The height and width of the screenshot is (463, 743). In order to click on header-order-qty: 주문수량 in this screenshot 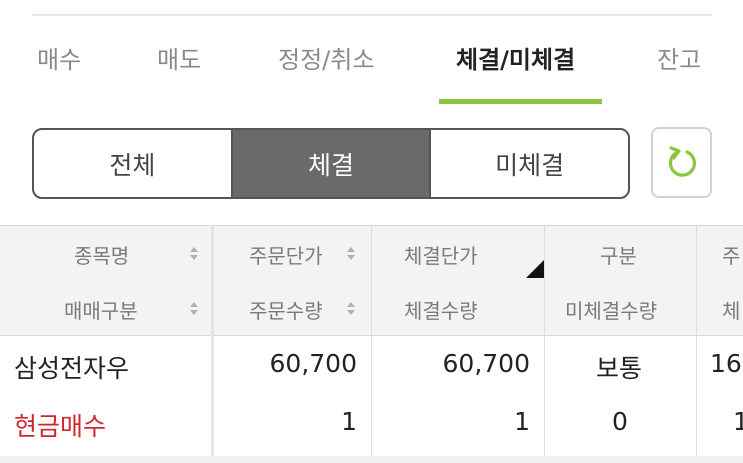, I will do `click(286, 309)`.